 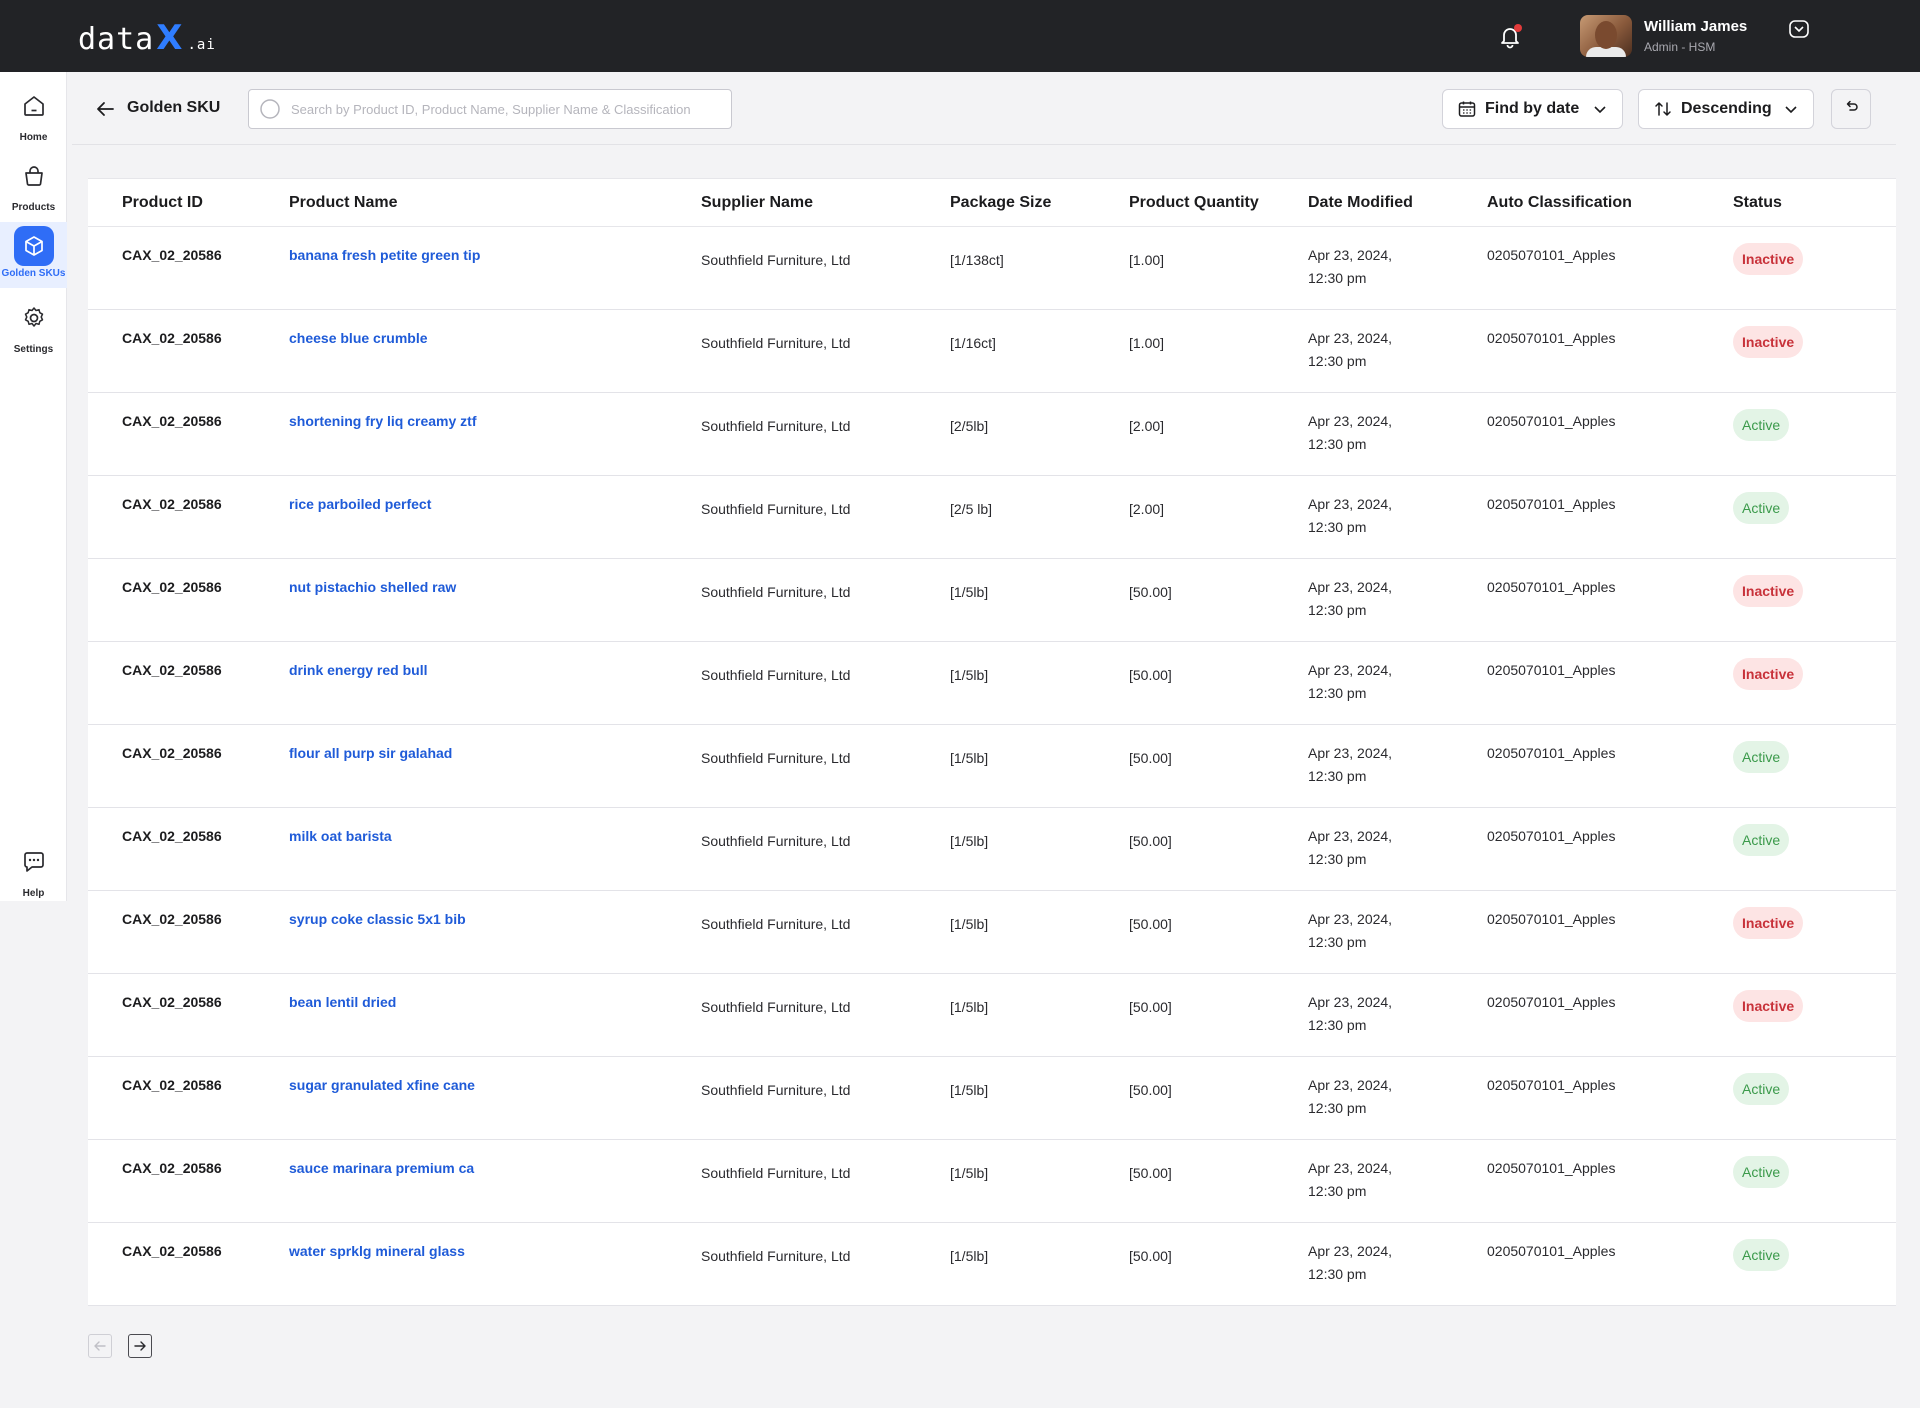 What do you see at coordinates (100, 1346) in the screenshot?
I see `previous-page-button` at bounding box center [100, 1346].